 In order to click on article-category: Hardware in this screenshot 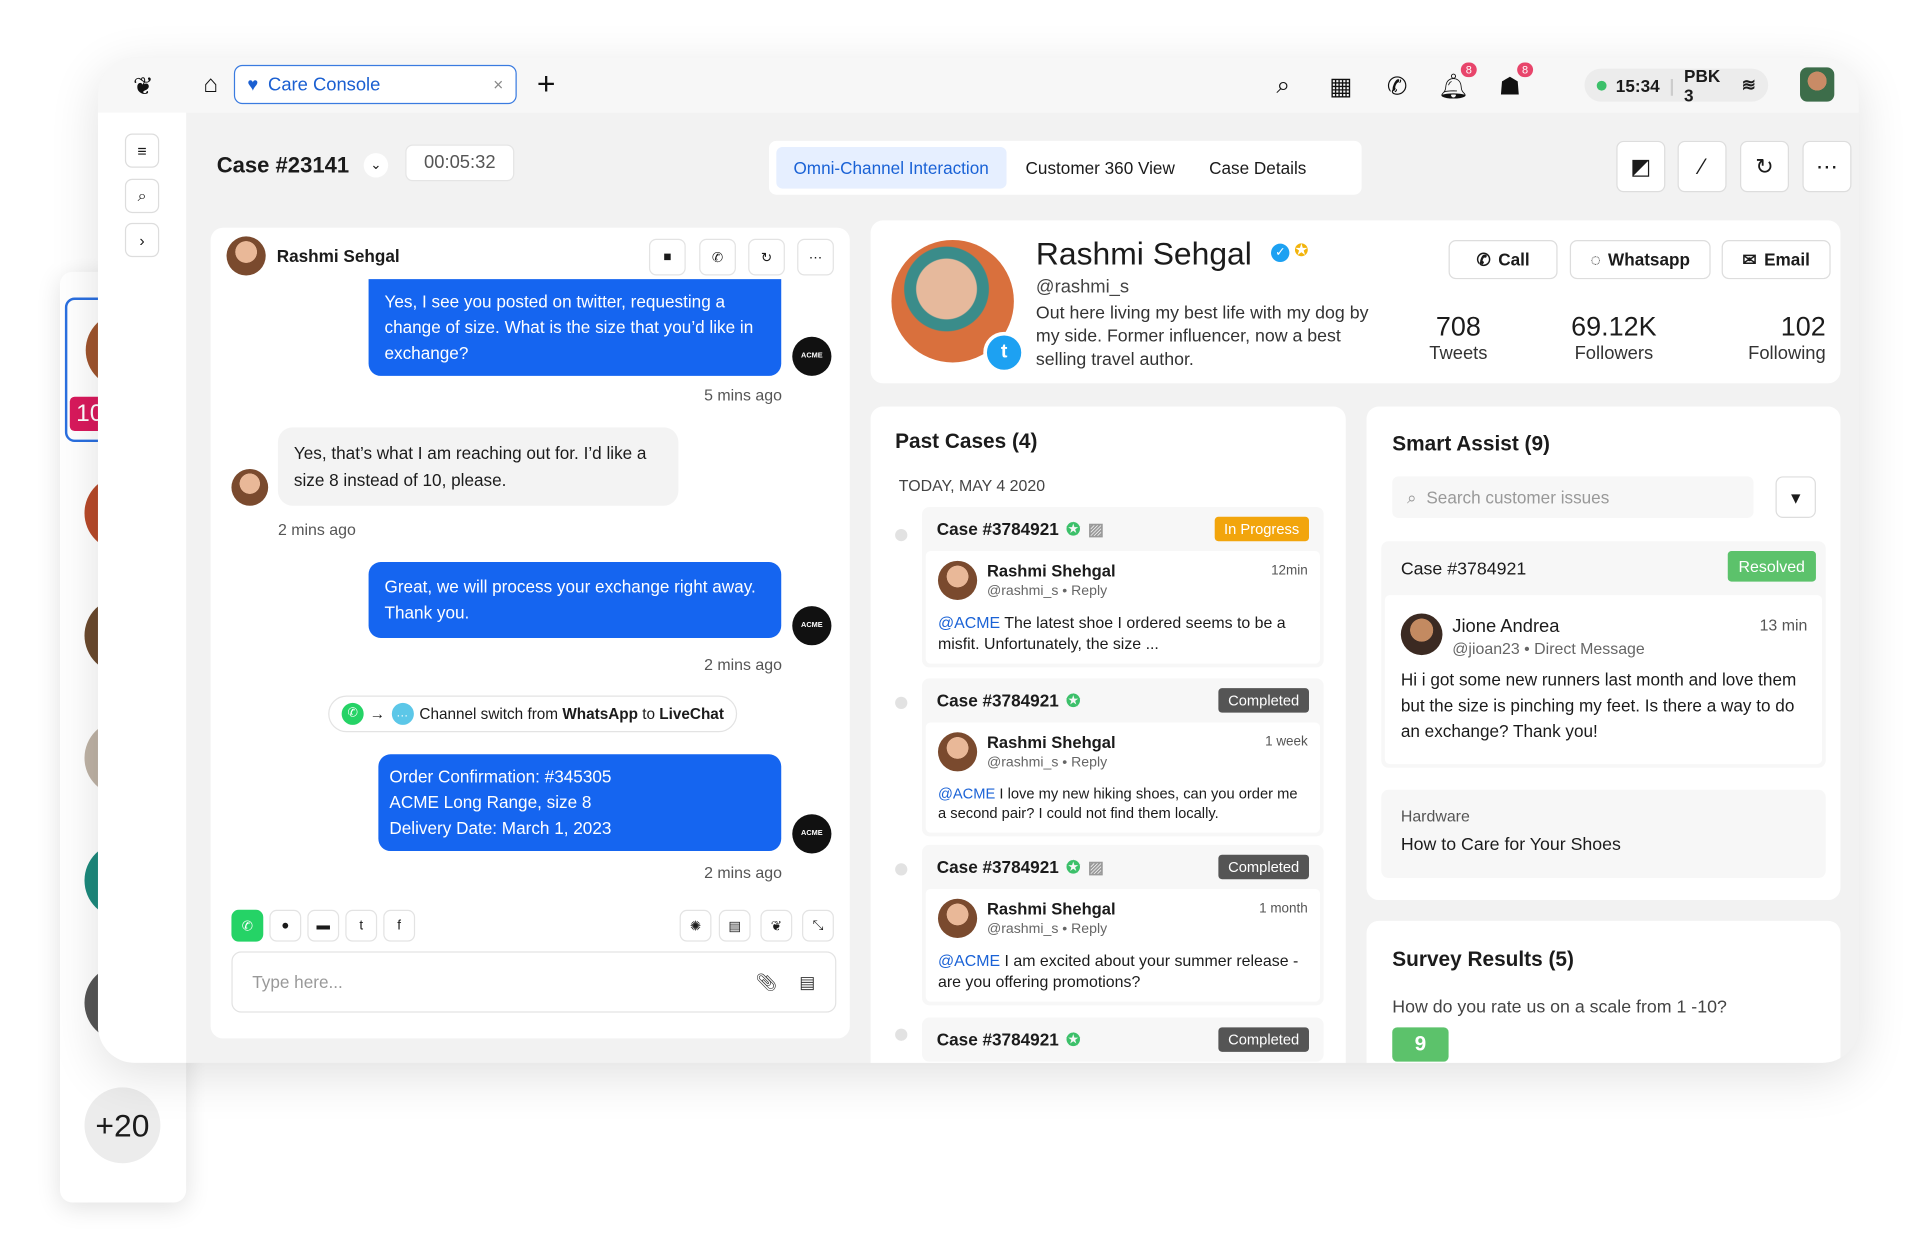, I will do `click(1435, 816)`.